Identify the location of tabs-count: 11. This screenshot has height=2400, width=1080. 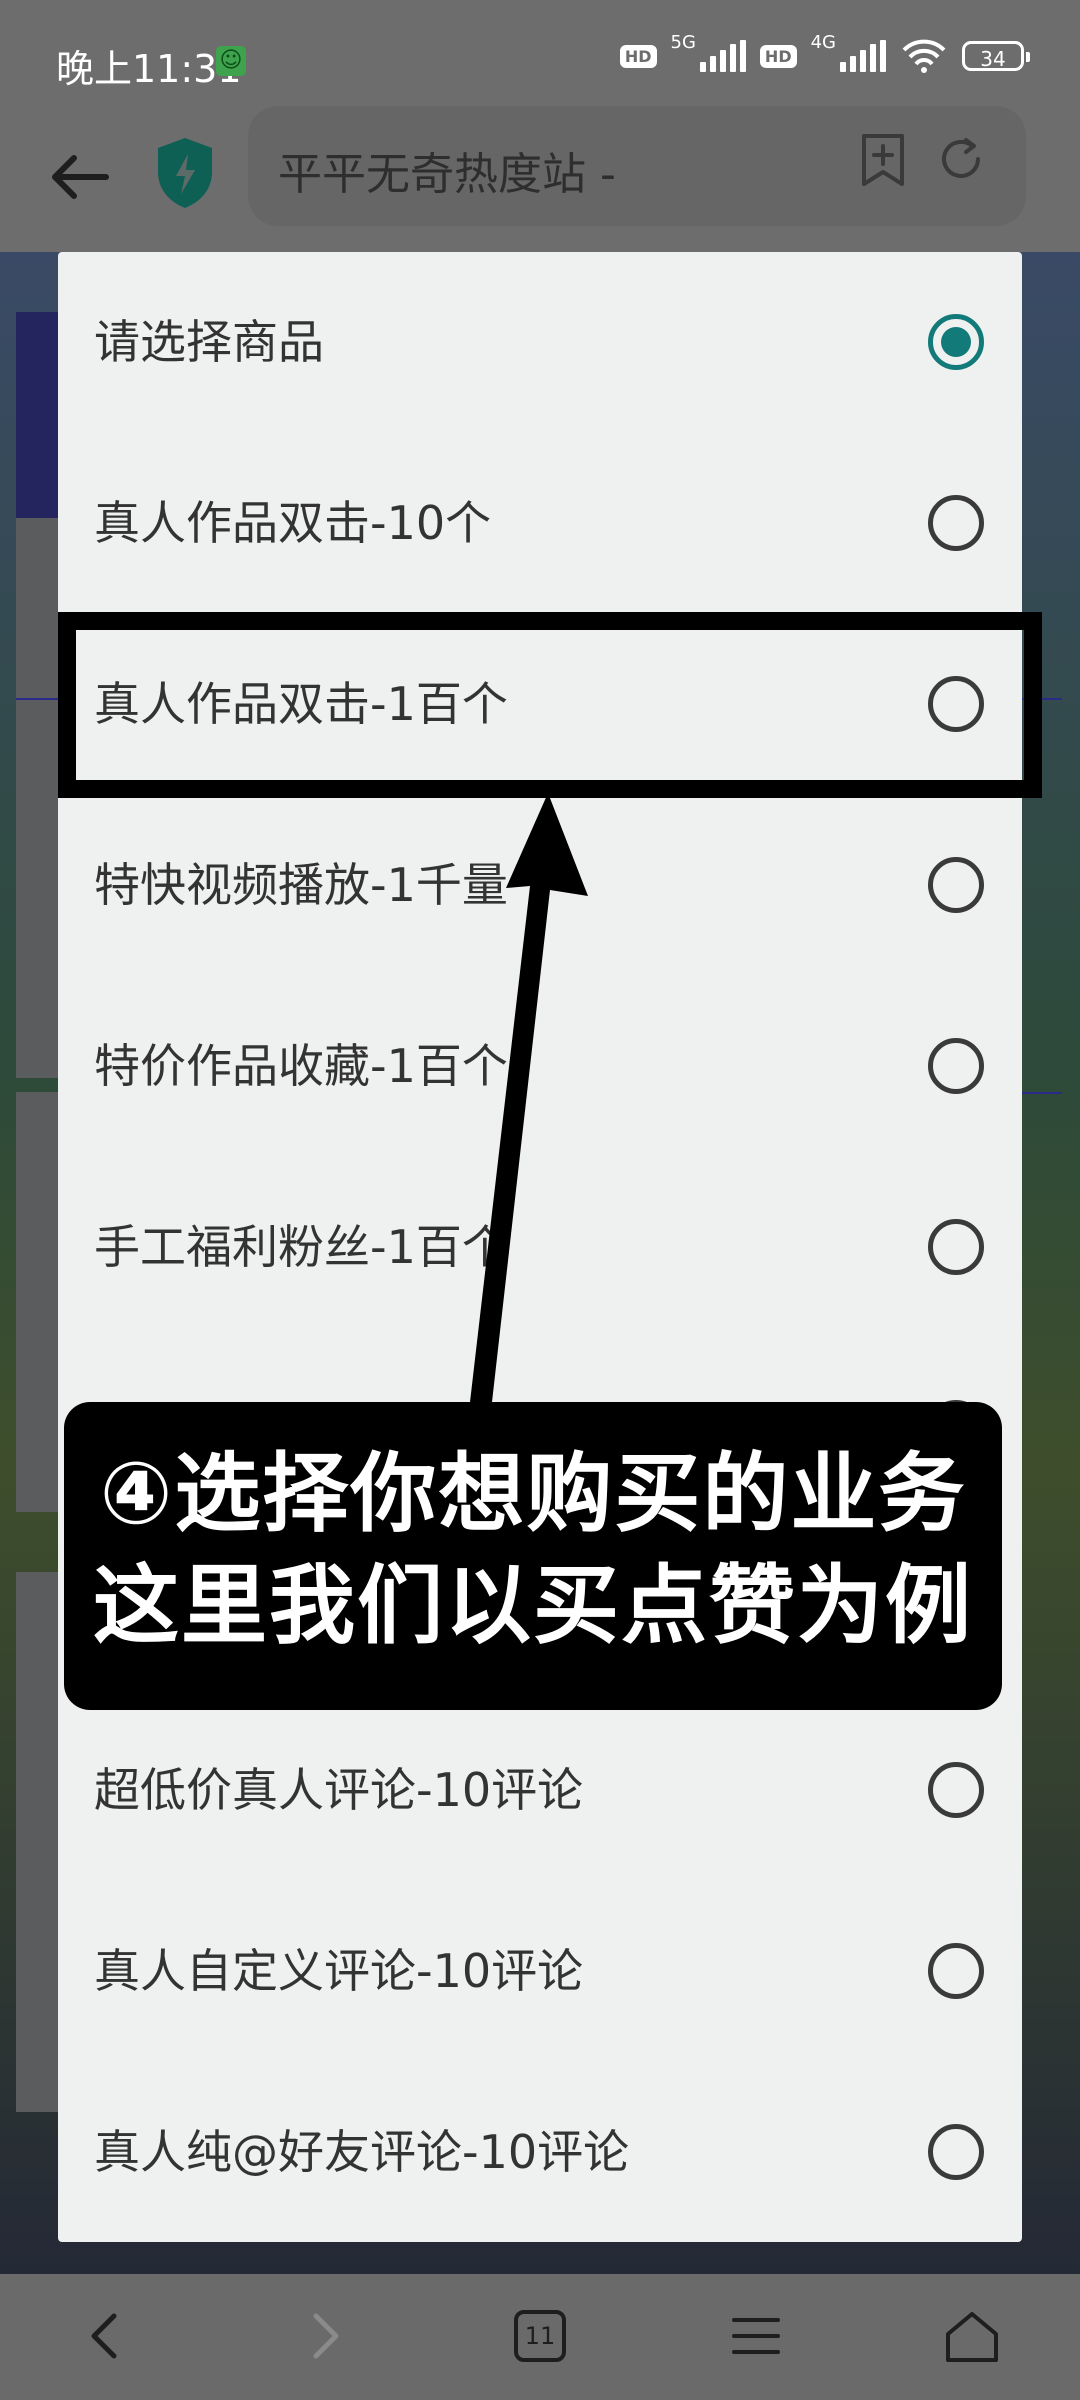
(540, 2336).